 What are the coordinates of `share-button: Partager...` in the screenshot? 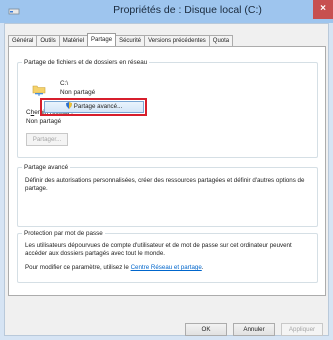 It's located at (47, 139).